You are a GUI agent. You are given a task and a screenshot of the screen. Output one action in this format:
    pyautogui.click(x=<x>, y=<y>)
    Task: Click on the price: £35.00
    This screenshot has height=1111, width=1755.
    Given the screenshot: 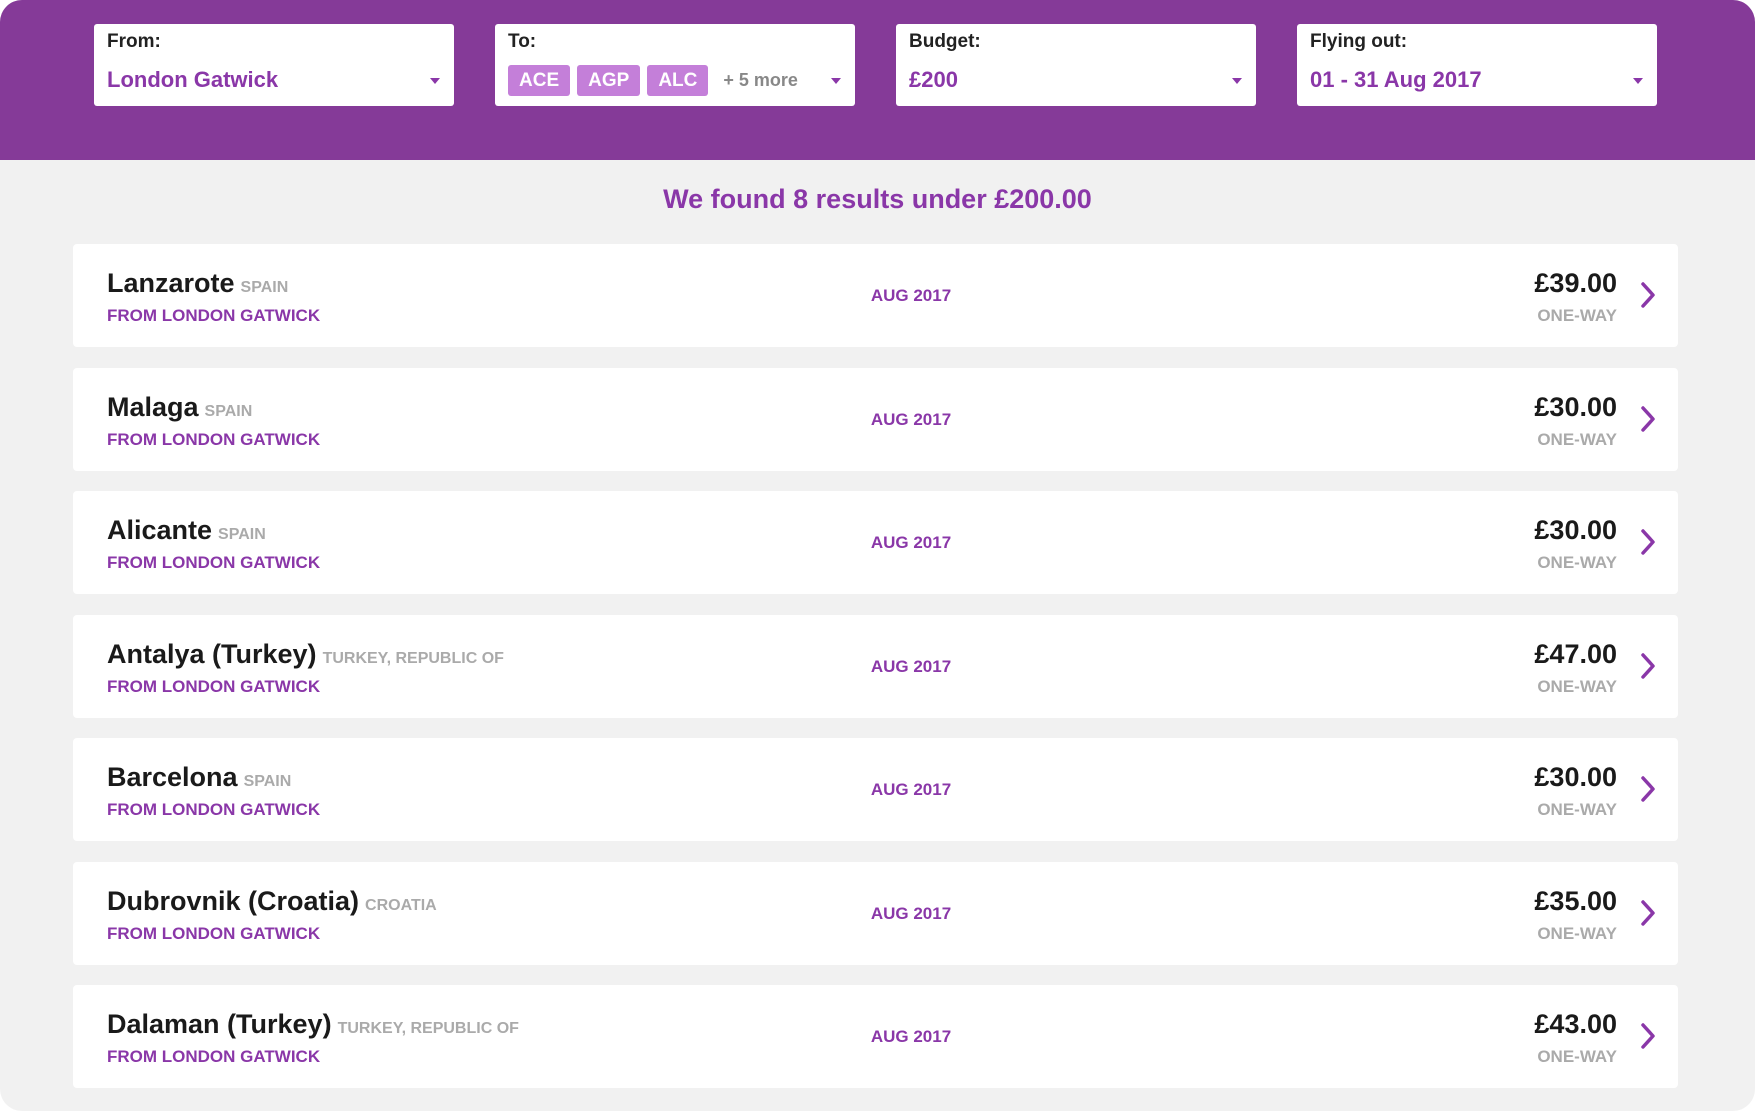 What is the action you would take?
    pyautogui.click(x=1575, y=900)
    